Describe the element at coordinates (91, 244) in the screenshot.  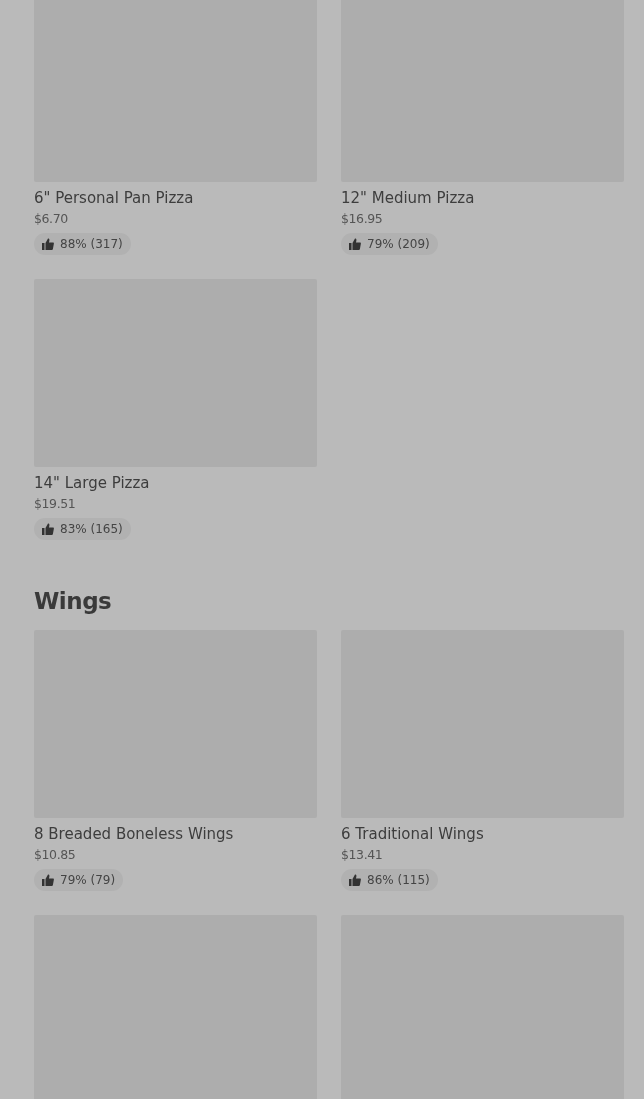
I see `rating-text: 88% (317)` at that location.